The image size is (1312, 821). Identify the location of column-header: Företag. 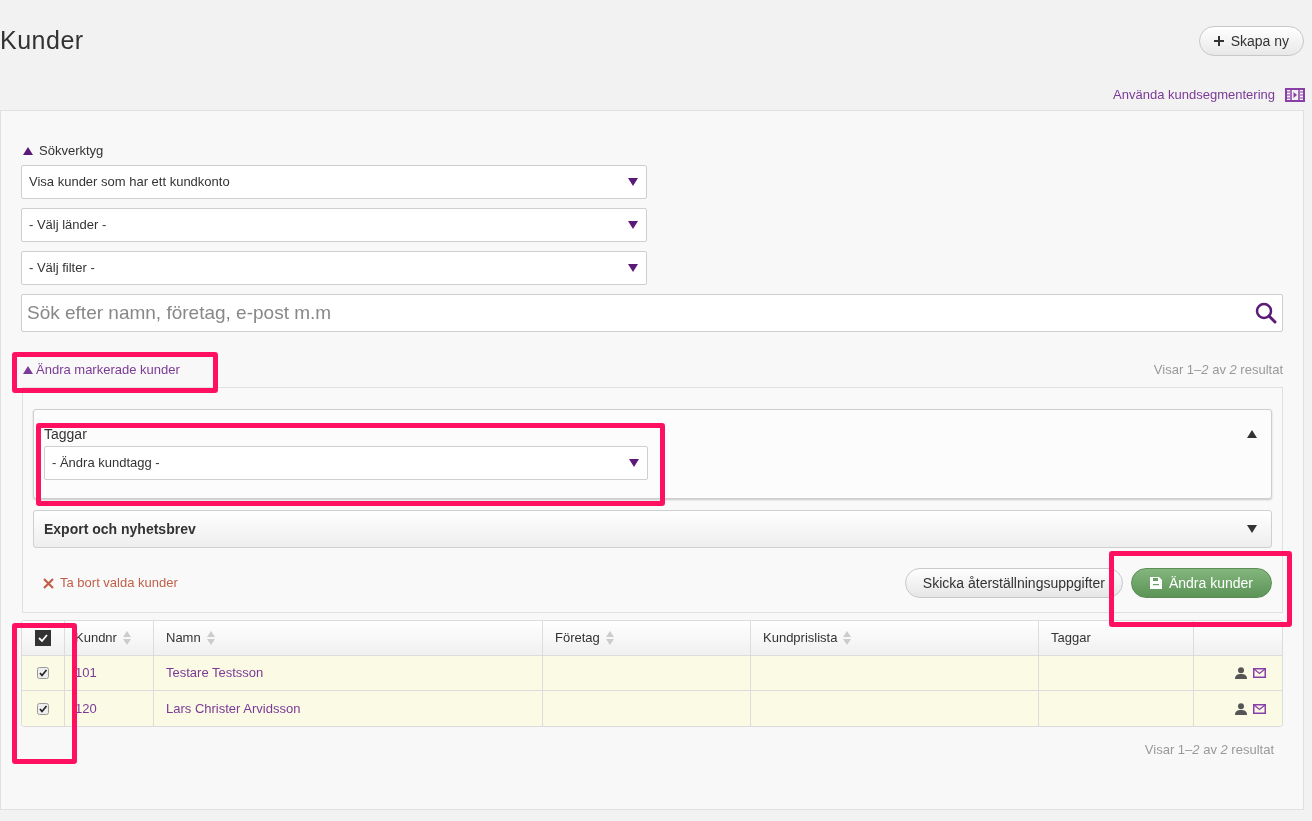
(647, 638).